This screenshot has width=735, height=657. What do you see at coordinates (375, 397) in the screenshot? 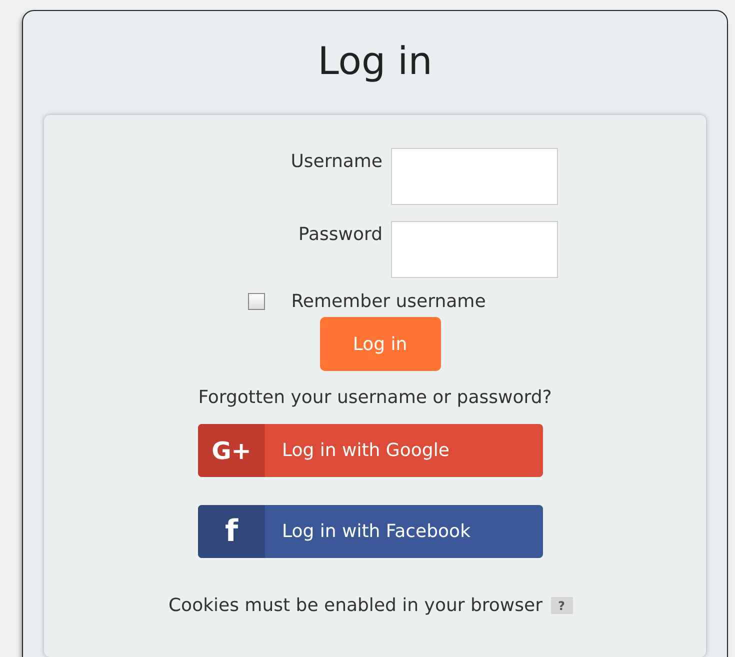
I see `forgot-password-link: Forgotten your username or password?` at bounding box center [375, 397].